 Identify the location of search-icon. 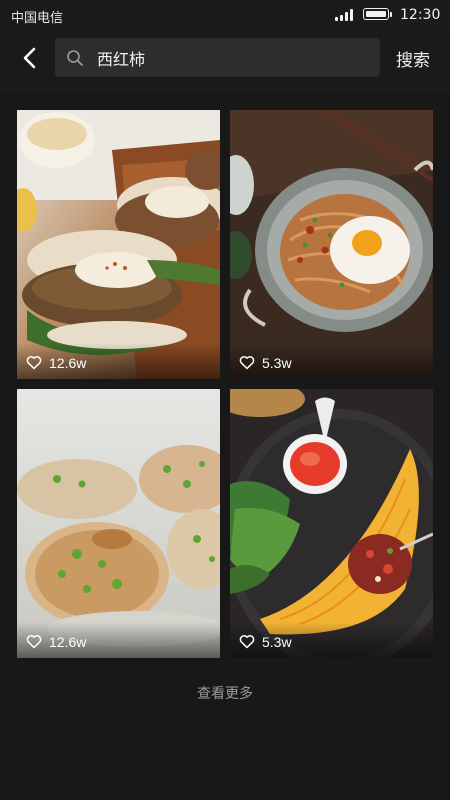
(75, 58).